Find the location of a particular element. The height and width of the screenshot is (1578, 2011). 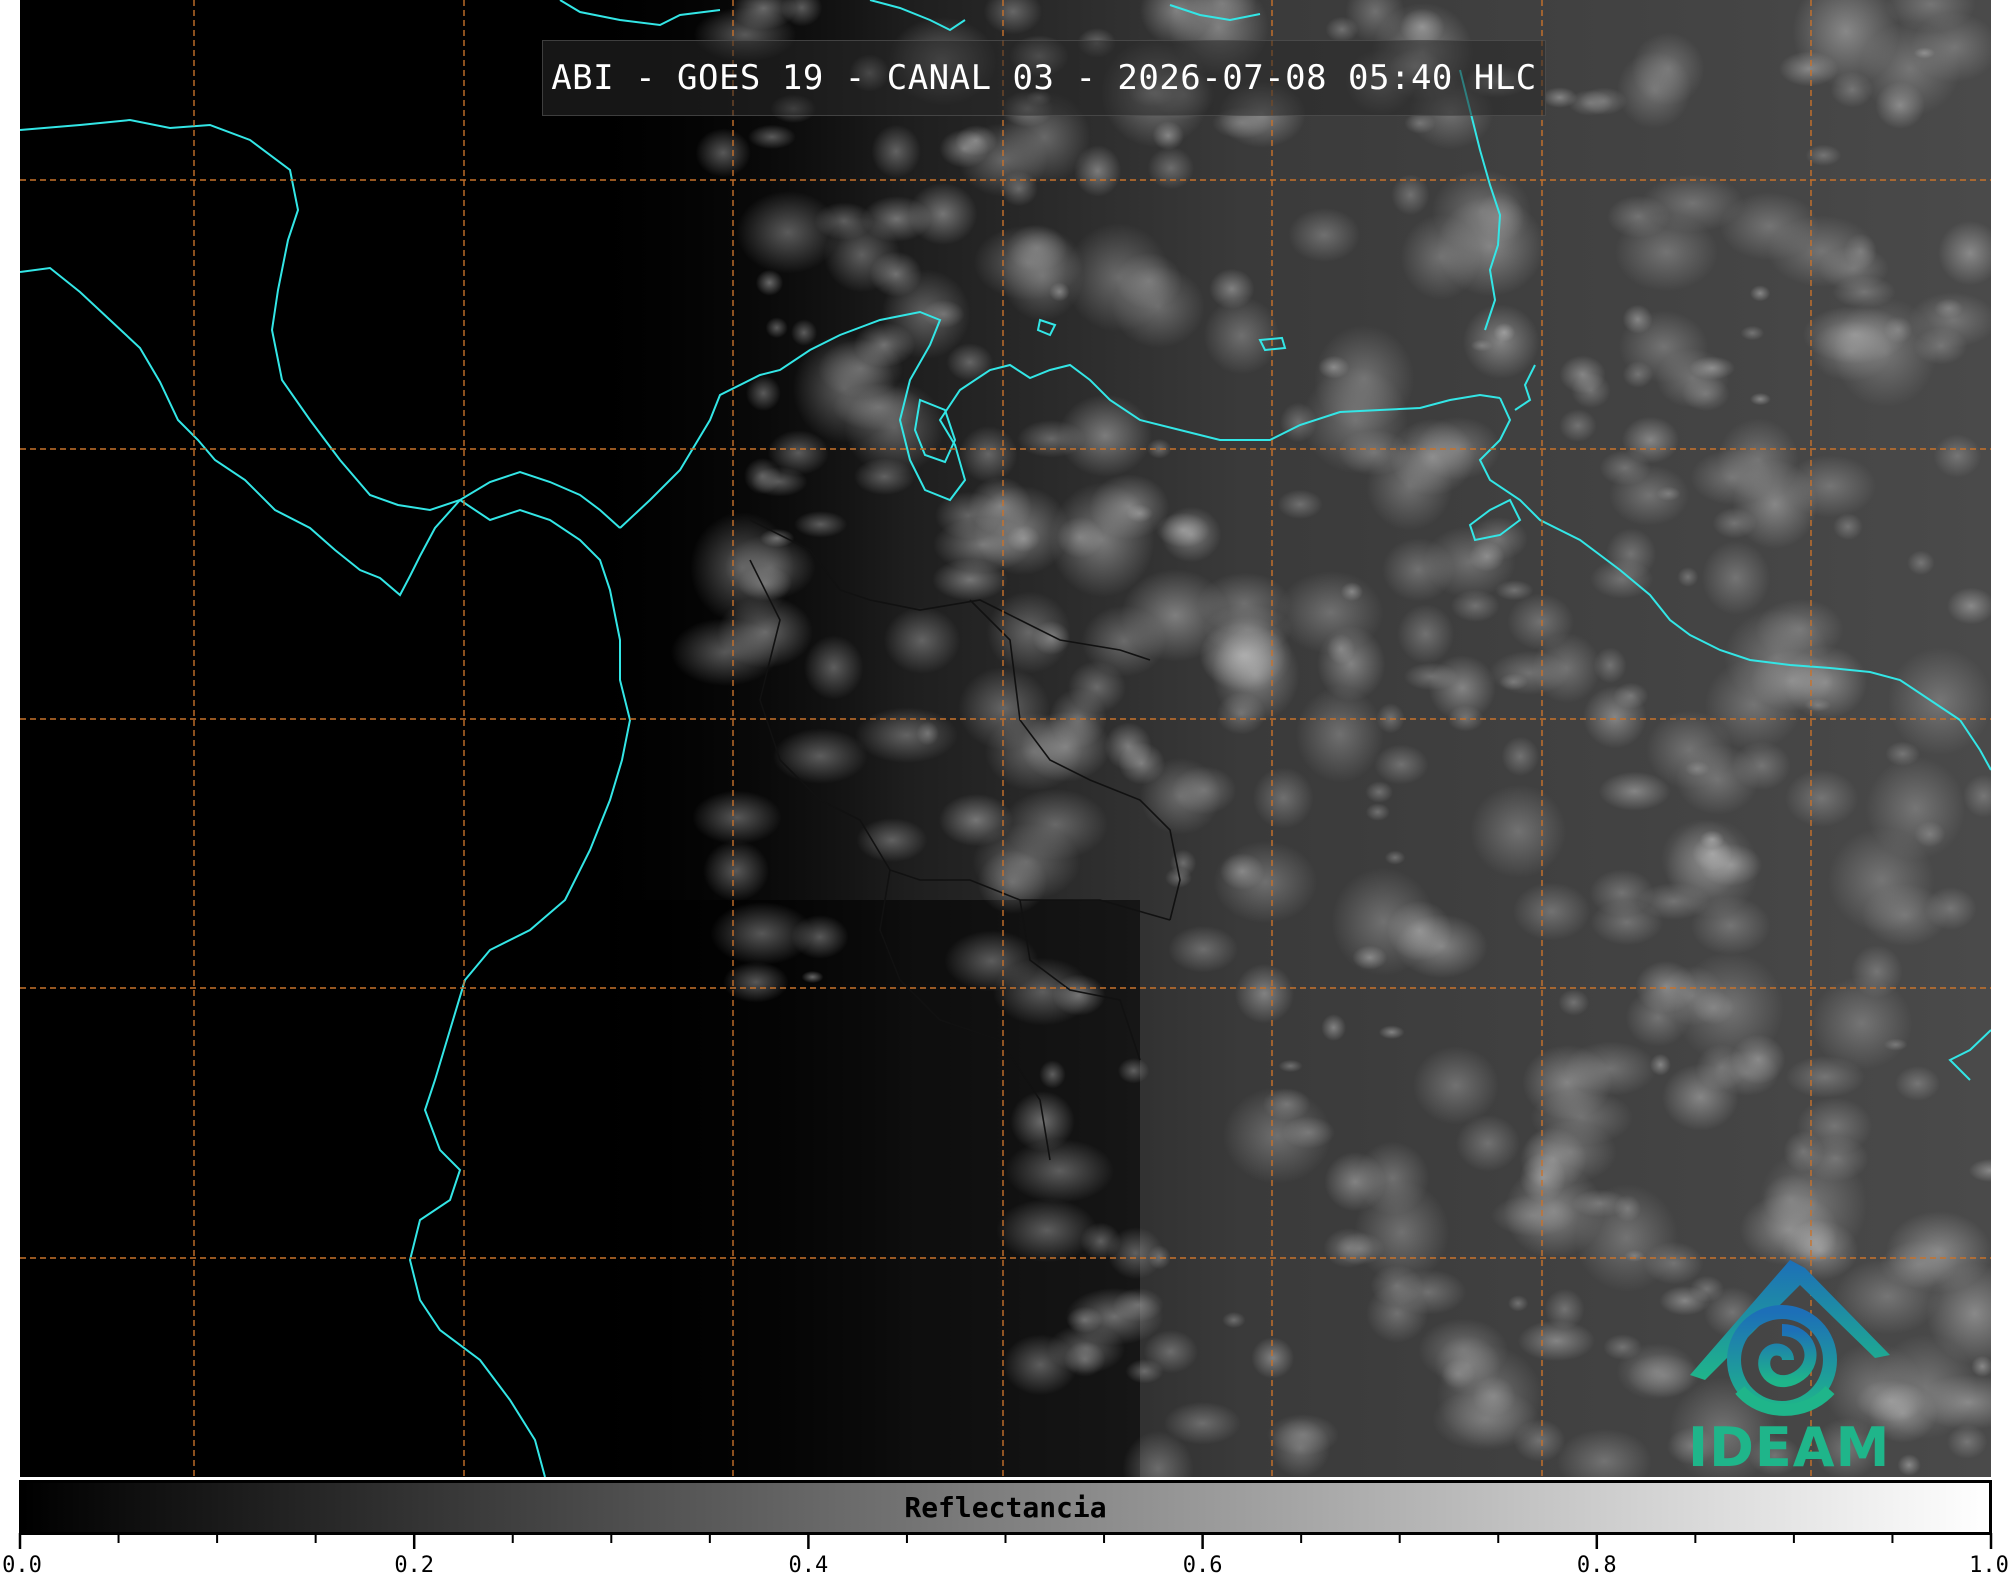

colorbar-tick-label: 0.6 is located at coordinates (1202, 1565).